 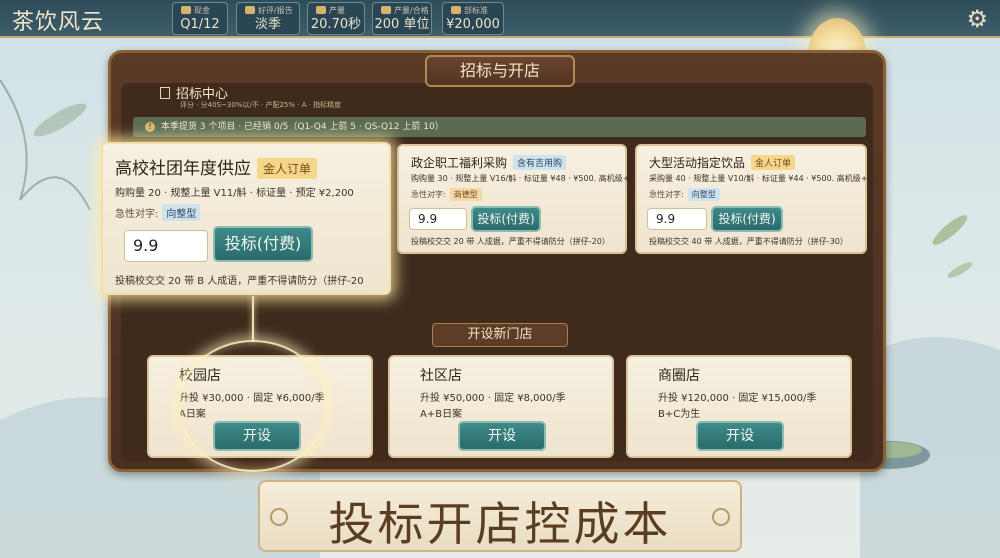 What do you see at coordinates (721, 517) in the screenshot?
I see `scroll-ornament-icon` at bounding box center [721, 517].